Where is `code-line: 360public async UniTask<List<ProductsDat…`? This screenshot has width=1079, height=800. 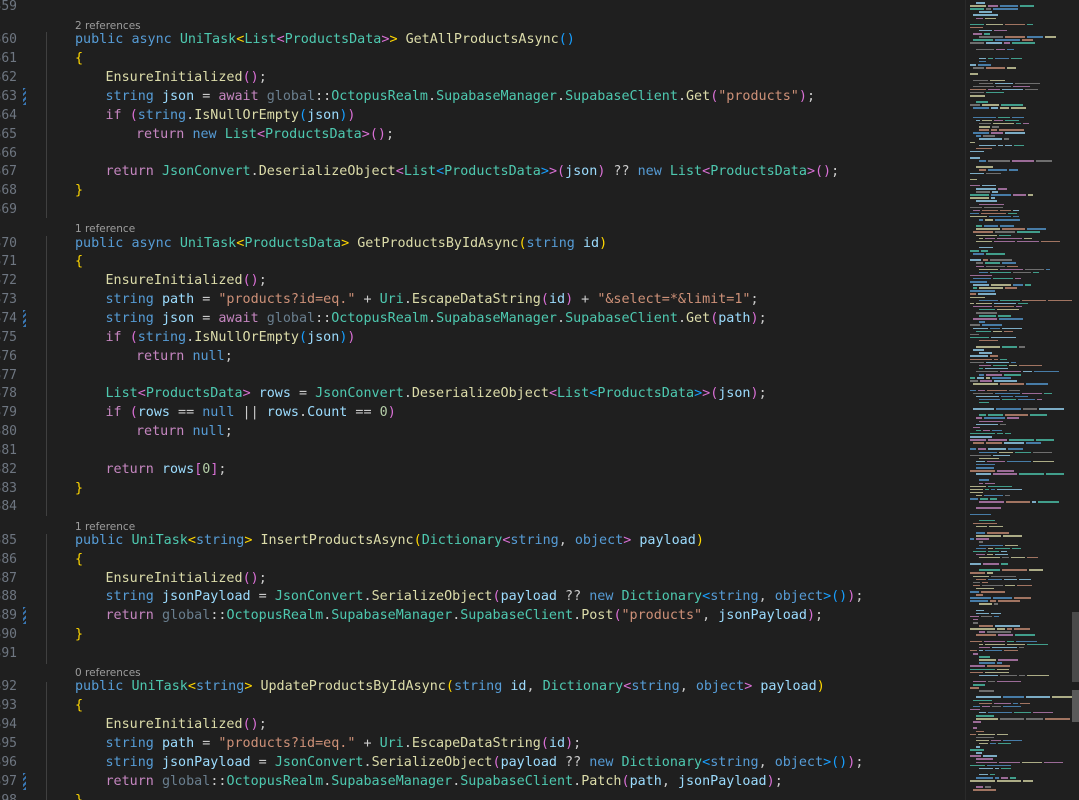
code-line: 360public async UniTask<List<ProductsDat… is located at coordinates (482, 39).